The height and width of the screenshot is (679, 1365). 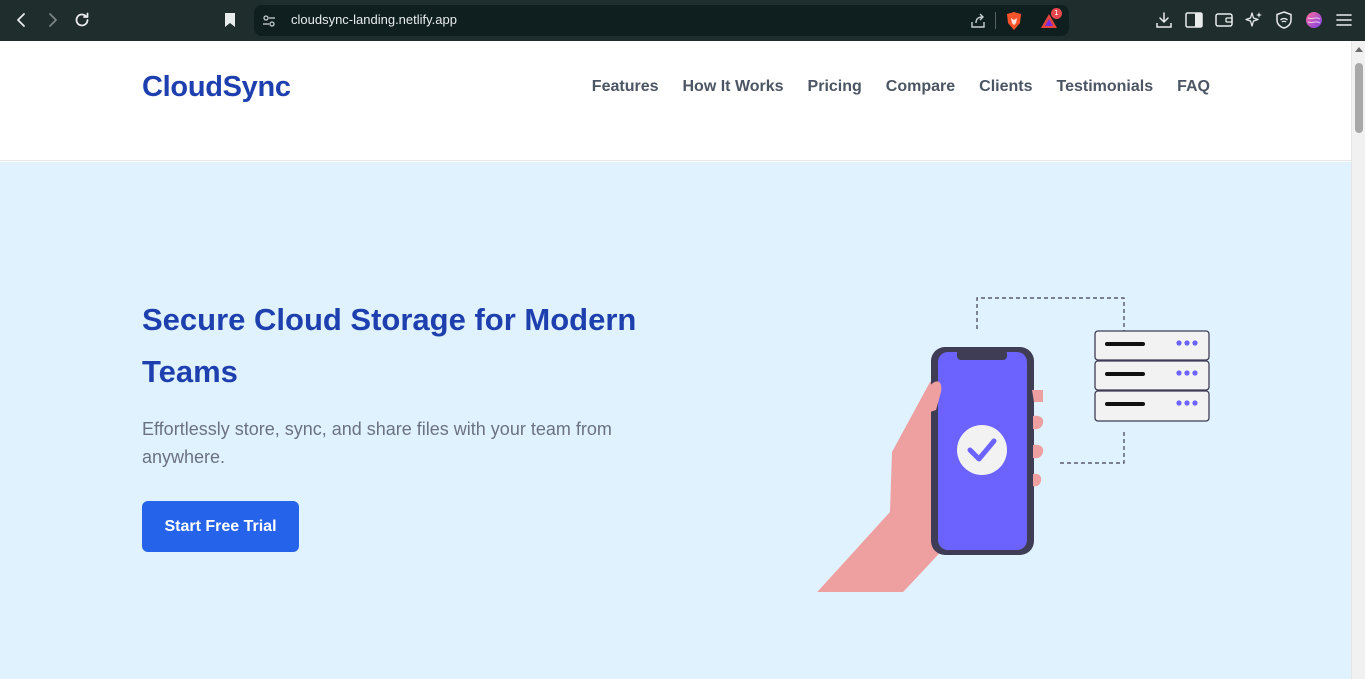 What do you see at coordinates (389, 345) in the screenshot?
I see `hero-title: Secure Cloud Storage for Modern Teams` at bounding box center [389, 345].